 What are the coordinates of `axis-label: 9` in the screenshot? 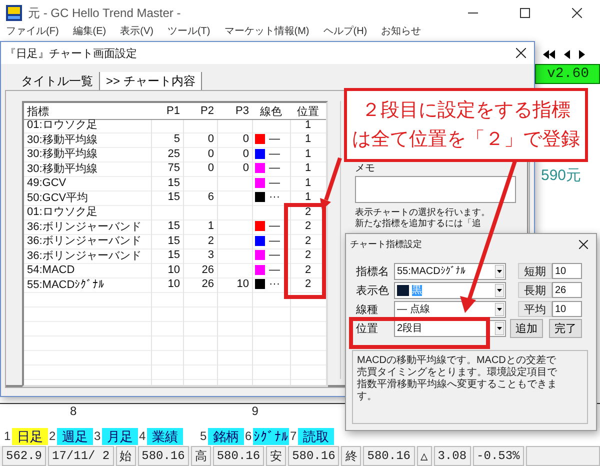 It's located at (255, 412).